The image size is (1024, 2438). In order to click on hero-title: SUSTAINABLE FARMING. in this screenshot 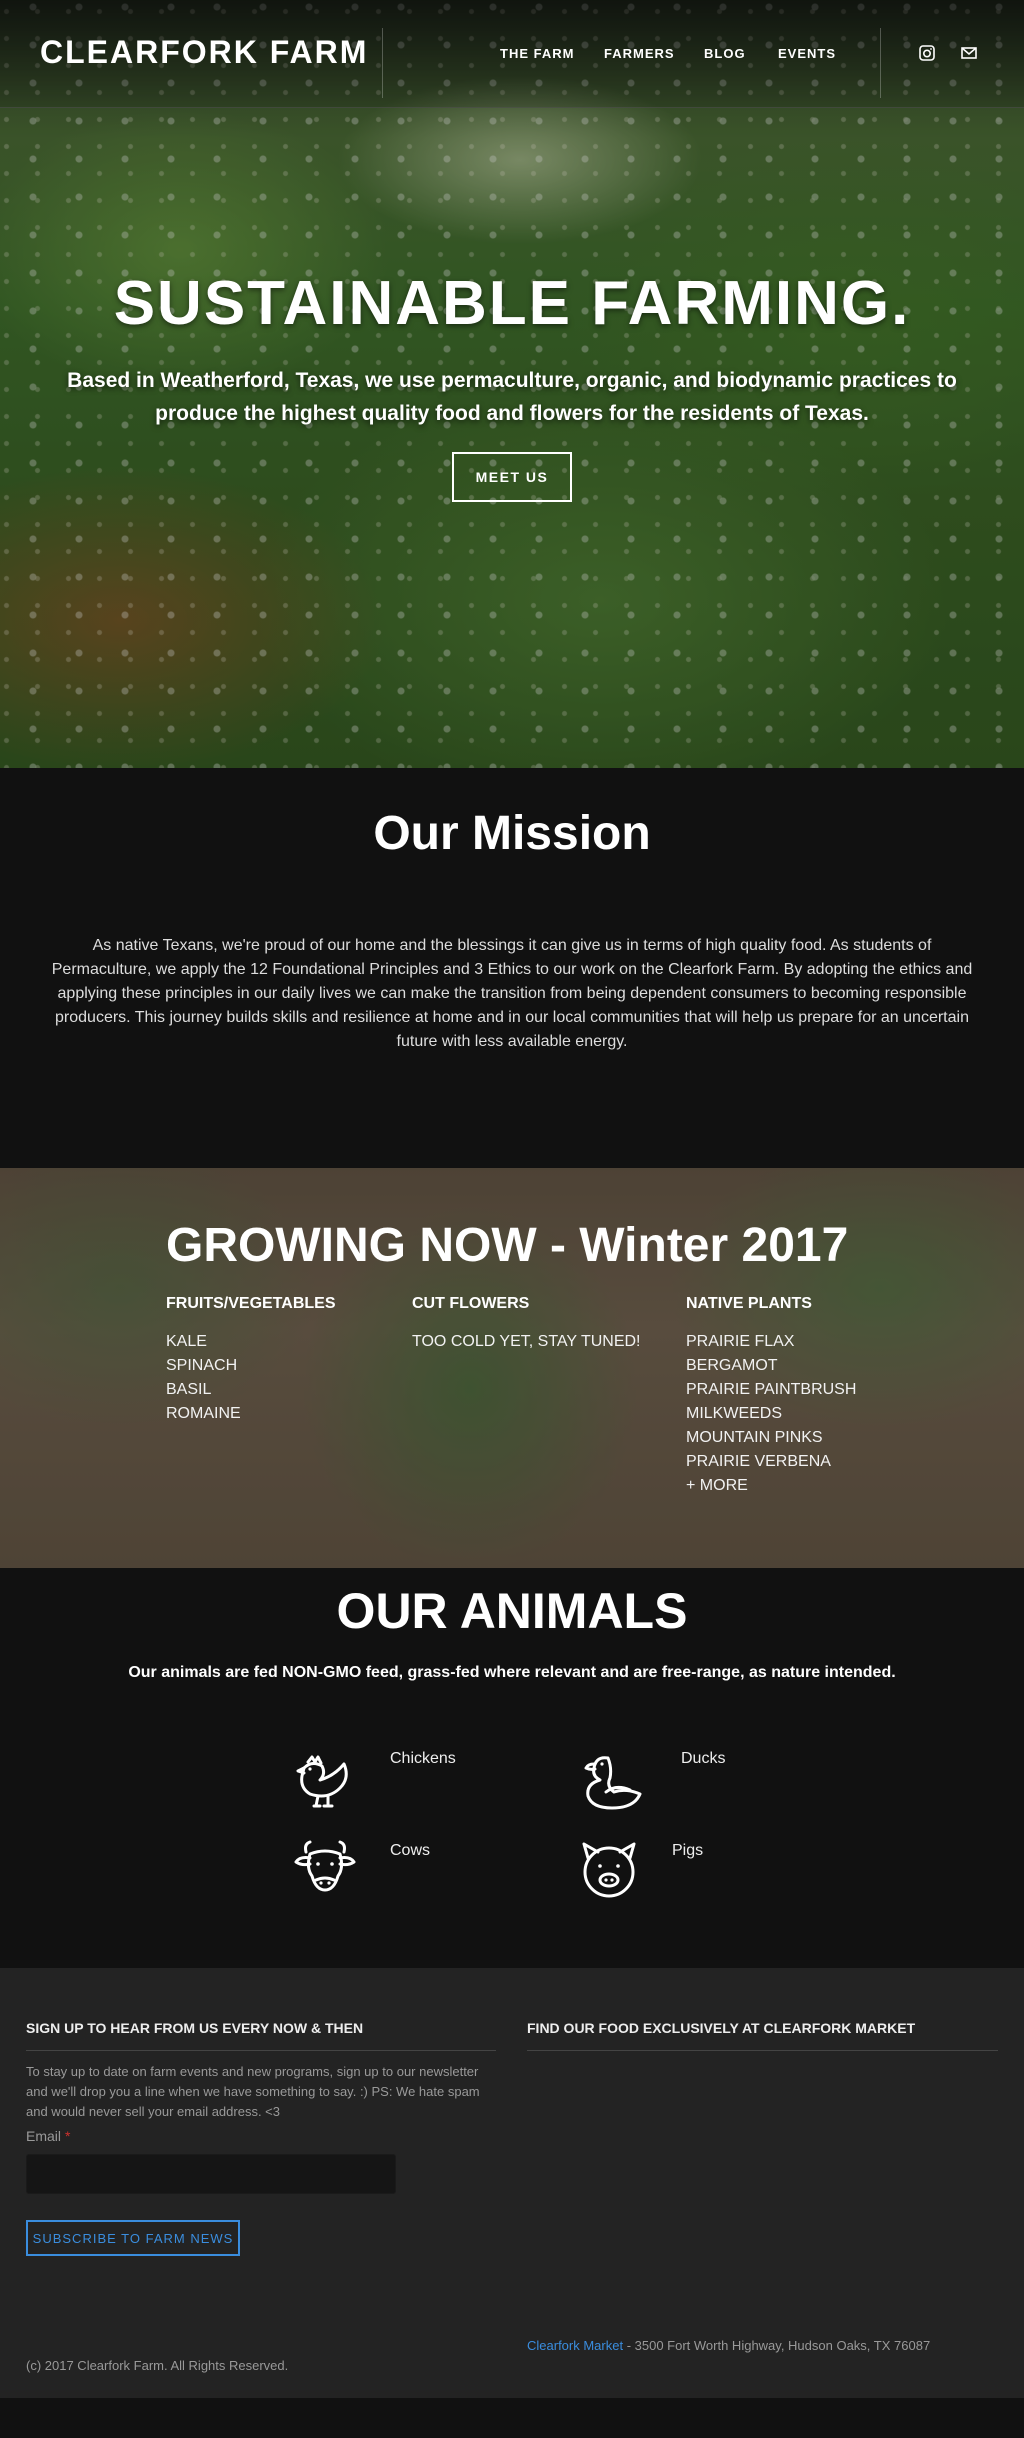, I will do `click(512, 303)`.